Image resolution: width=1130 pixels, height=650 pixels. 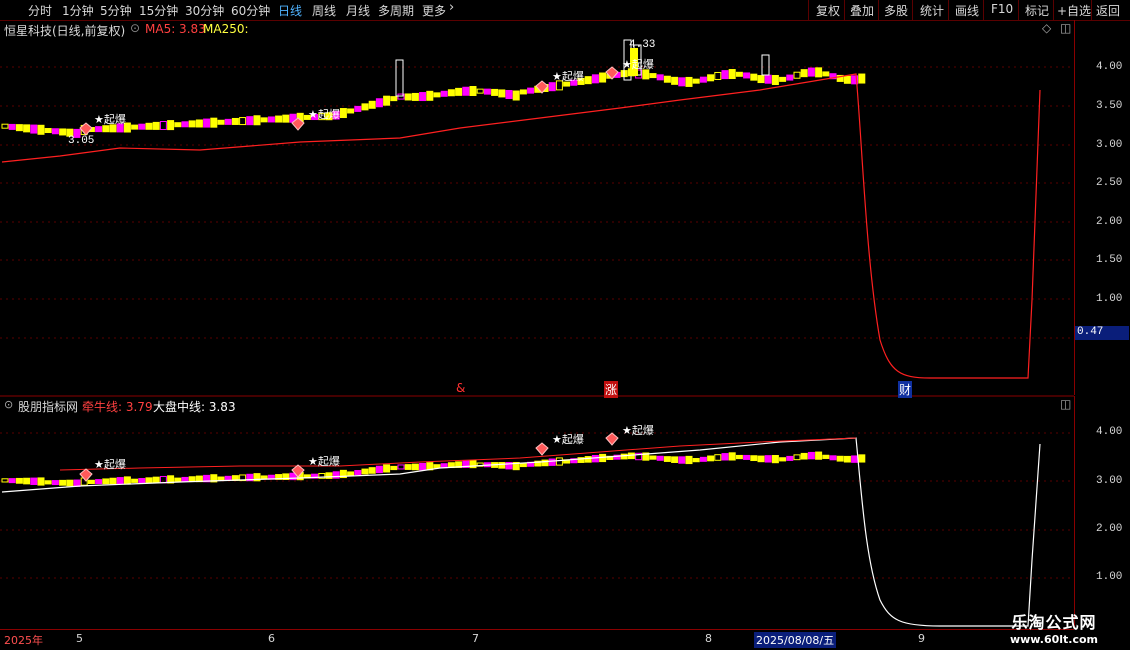 I want to click on watermark-url: www.60lt.com, so click(x=1054, y=639).